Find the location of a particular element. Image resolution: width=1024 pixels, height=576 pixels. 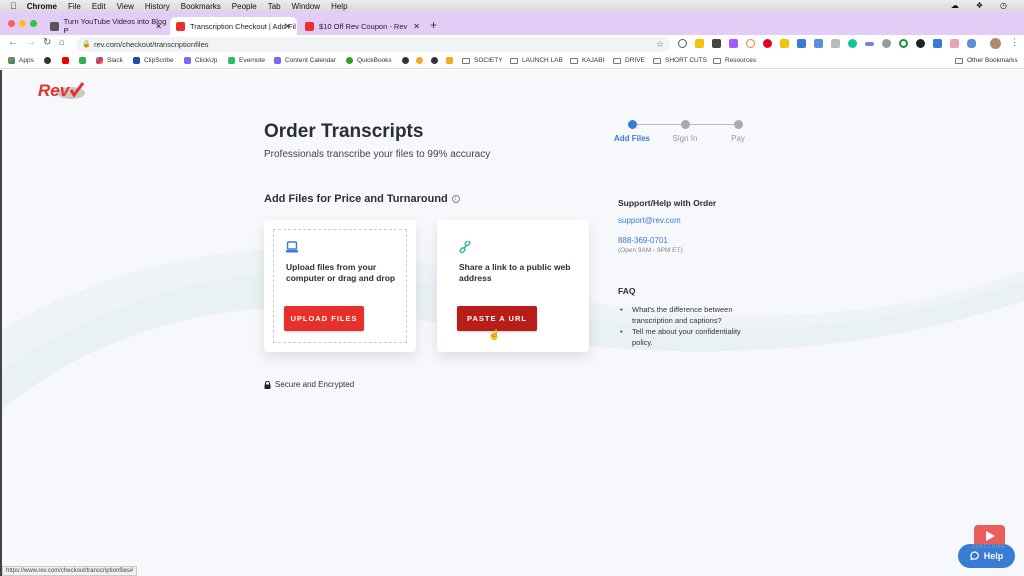

subscribe-label: SUBSCRIBE is located at coordinates (989, 547).